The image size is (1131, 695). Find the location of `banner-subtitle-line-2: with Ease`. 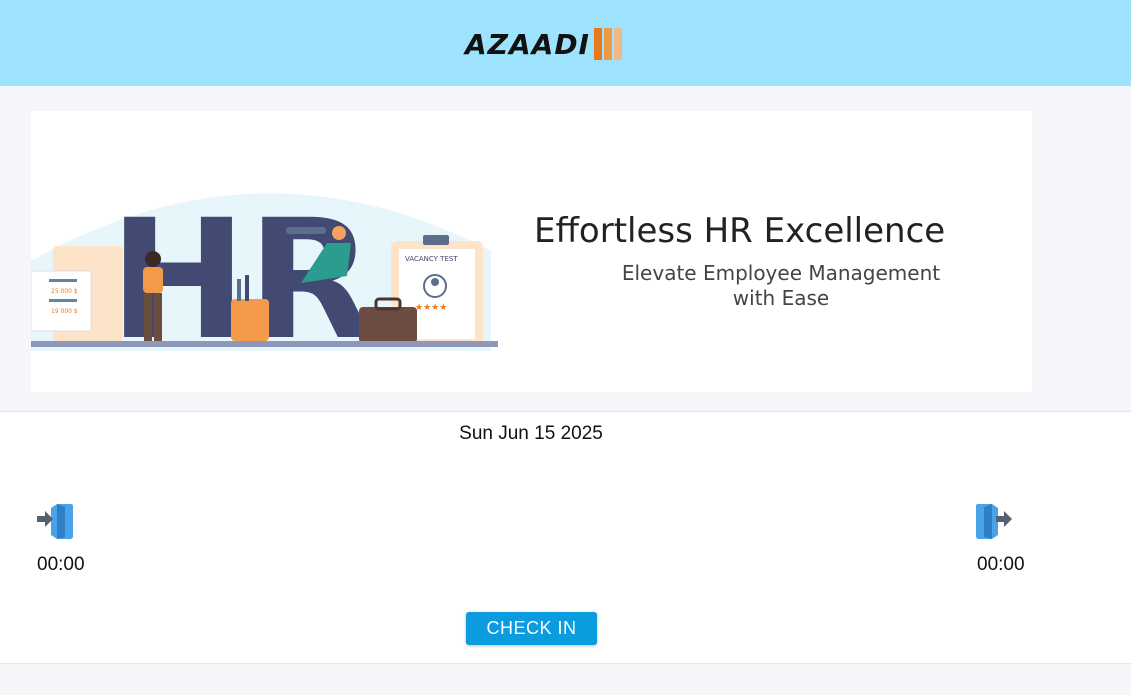

banner-subtitle-line-2: with Ease is located at coordinates (781, 298).